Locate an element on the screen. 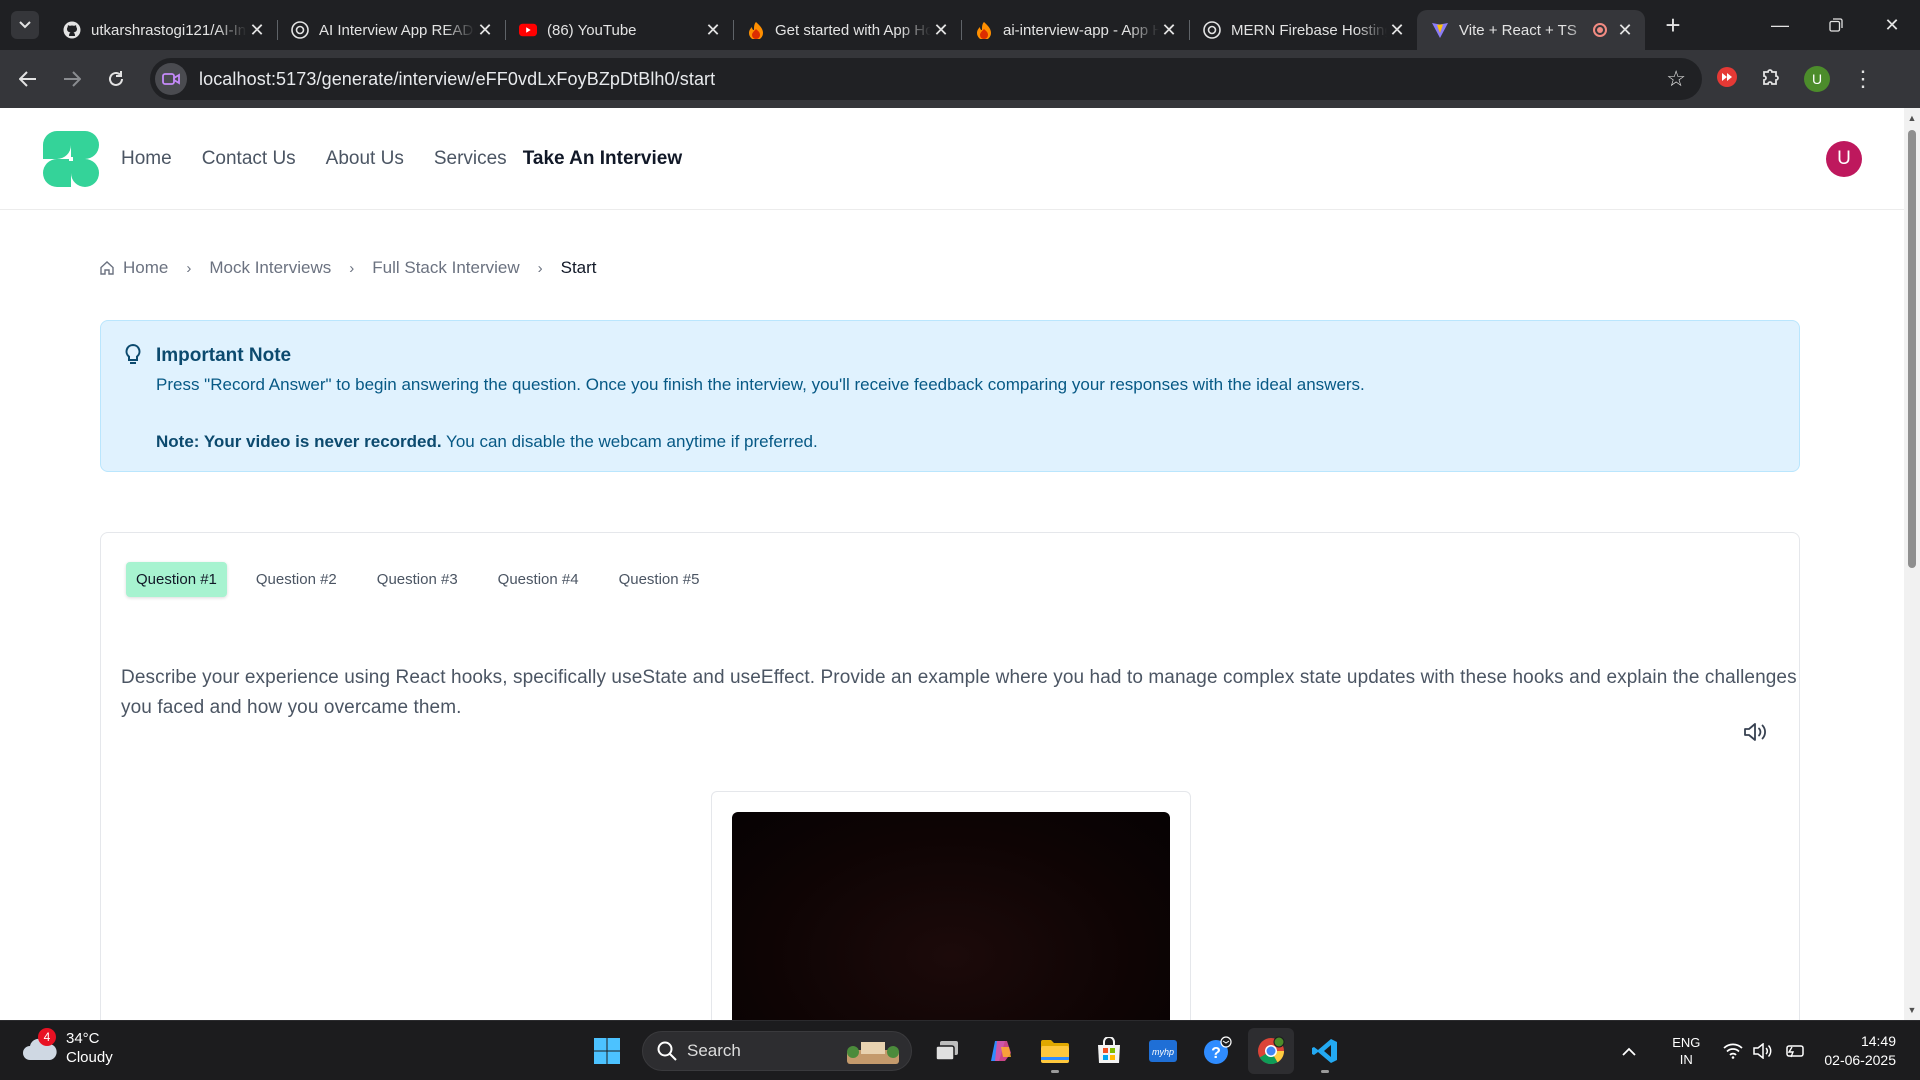 The width and height of the screenshot is (1920, 1080). weather-widget: 4 34°C Cloudy is located at coordinates (66, 1047).